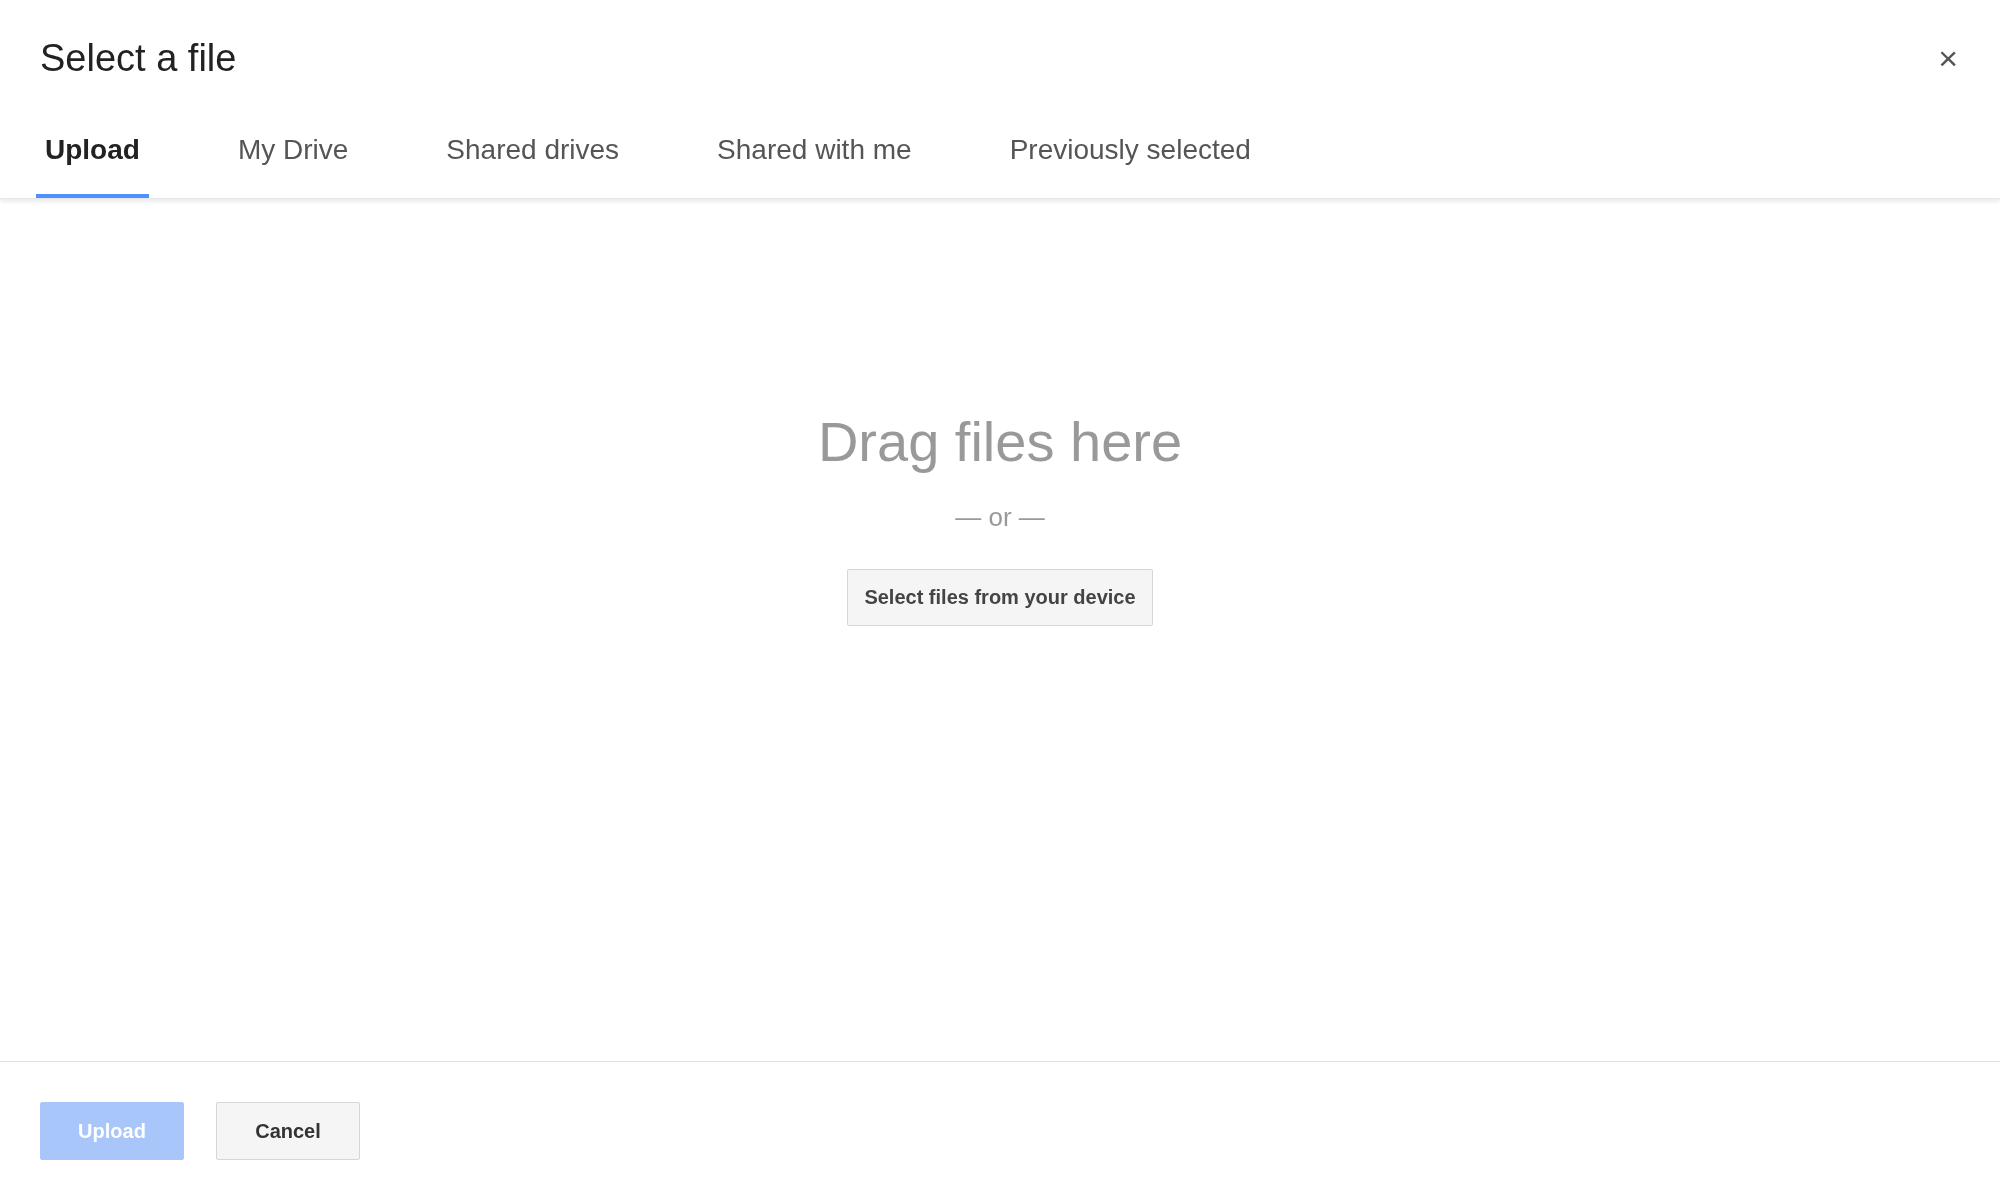 The height and width of the screenshot is (1200, 2000). What do you see at coordinates (533, 162) in the screenshot?
I see `tab: Shared drives` at bounding box center [533, 162].